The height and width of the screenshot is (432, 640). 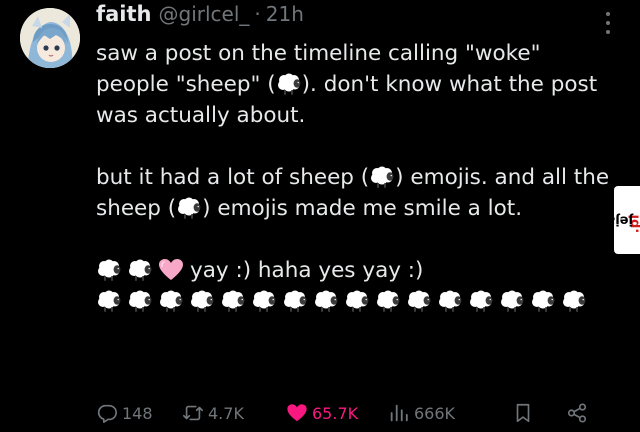 I want to click on emoji-line-1: yay :) haha yes yay :), so click(x=356, y=270).